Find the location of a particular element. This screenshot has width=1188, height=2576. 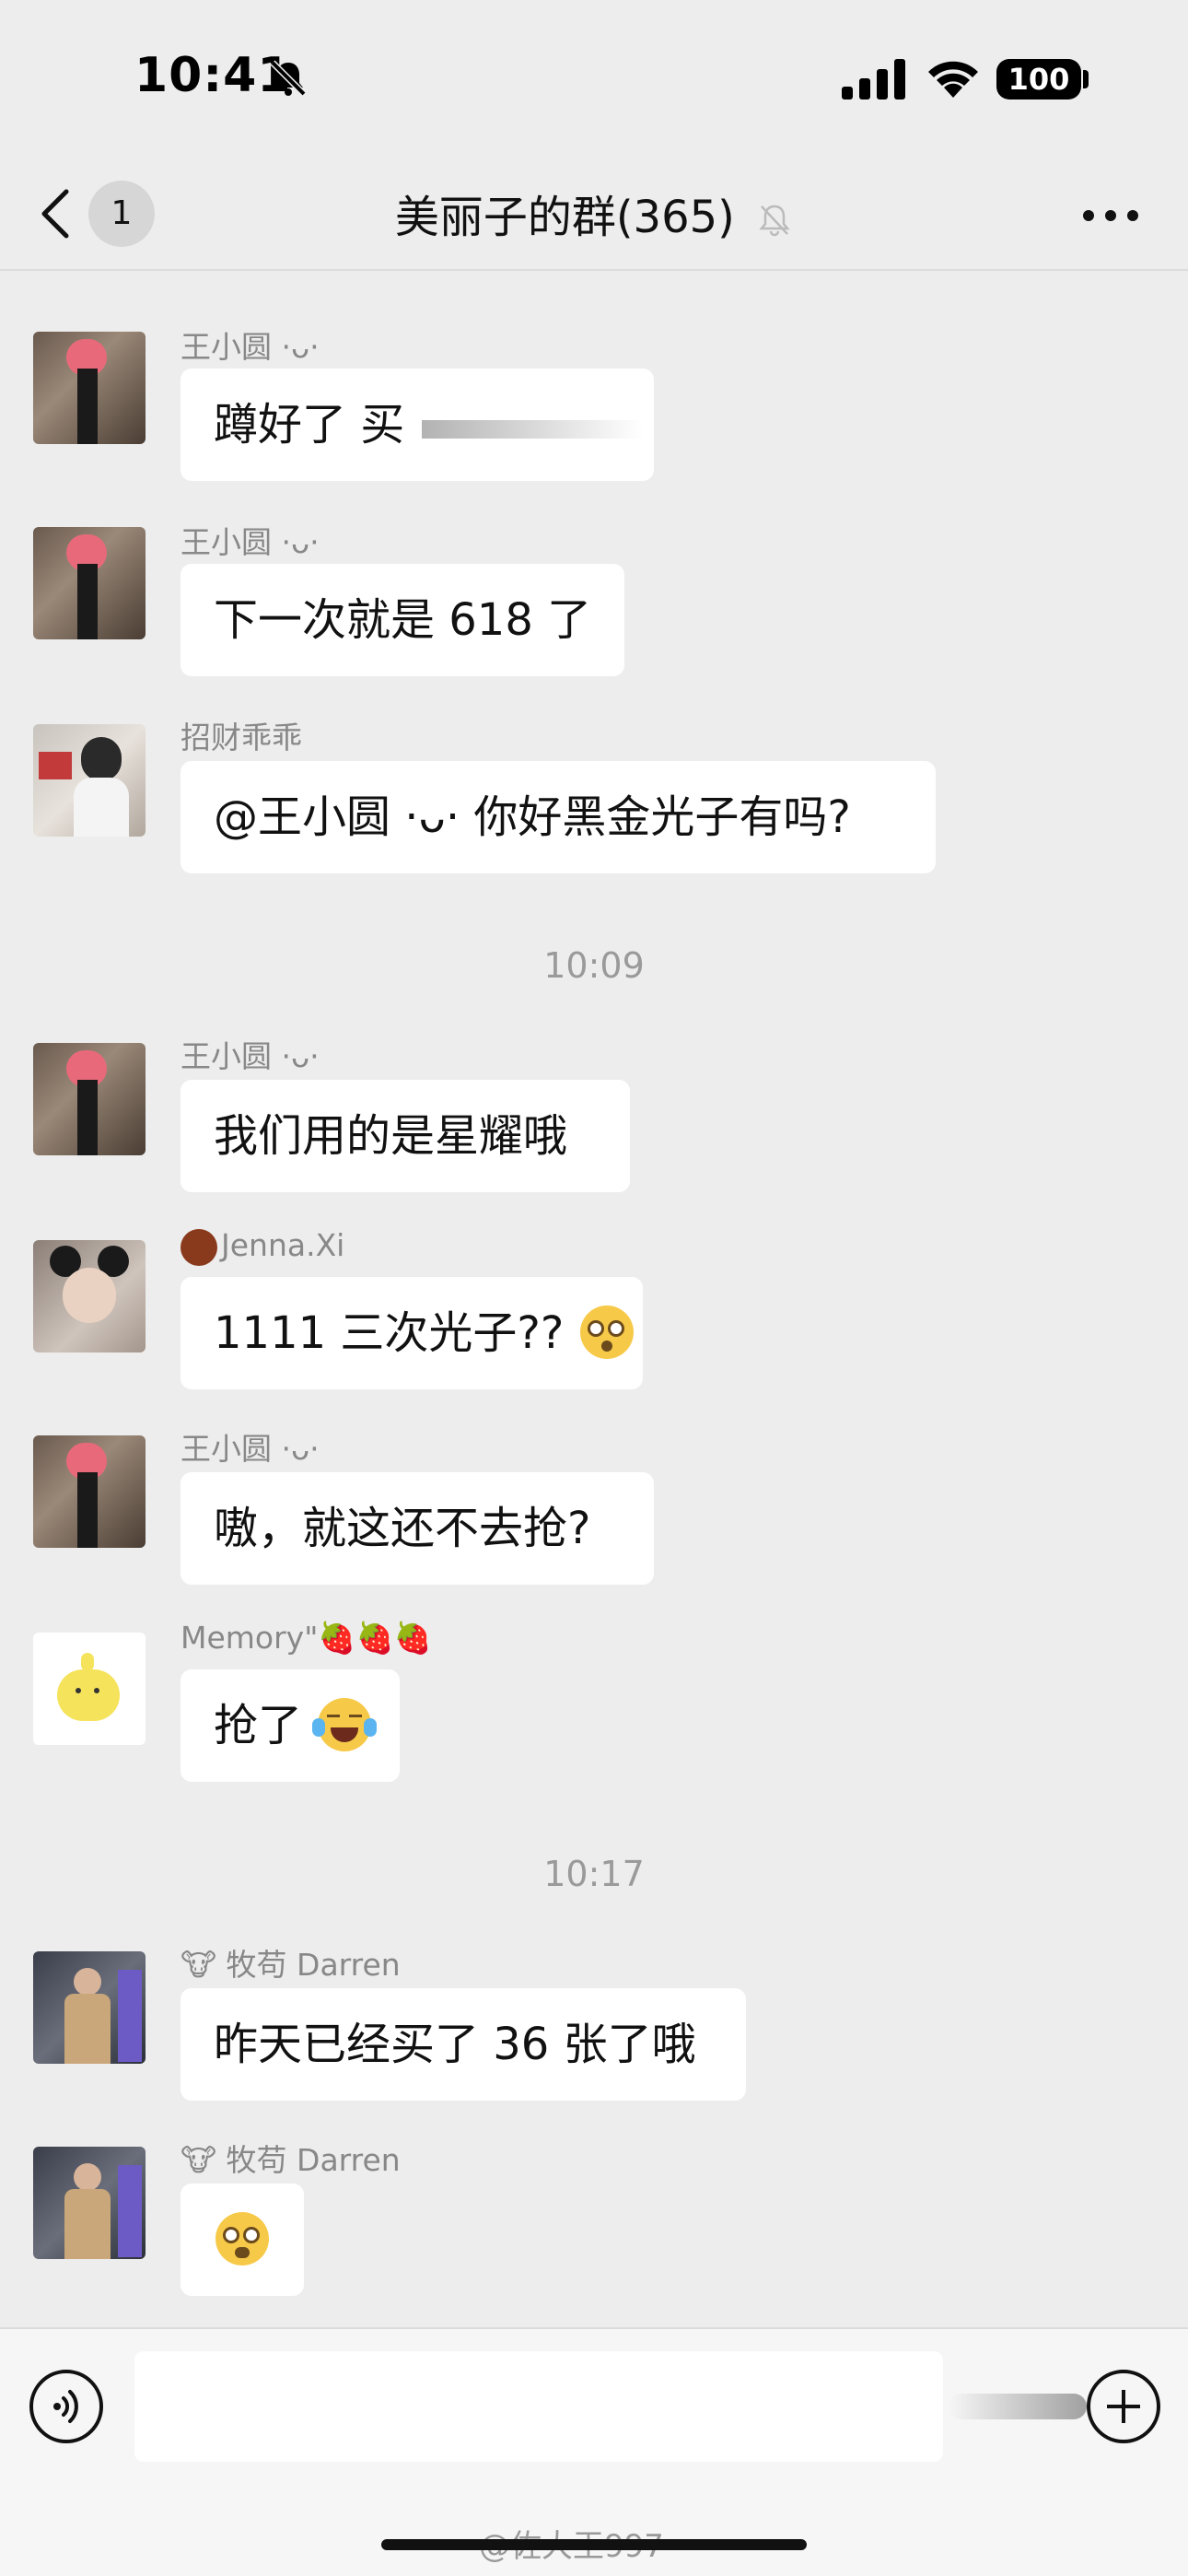

message-bubble: 嗷，就这还不去抢? is located at coordinates (417, 1528).